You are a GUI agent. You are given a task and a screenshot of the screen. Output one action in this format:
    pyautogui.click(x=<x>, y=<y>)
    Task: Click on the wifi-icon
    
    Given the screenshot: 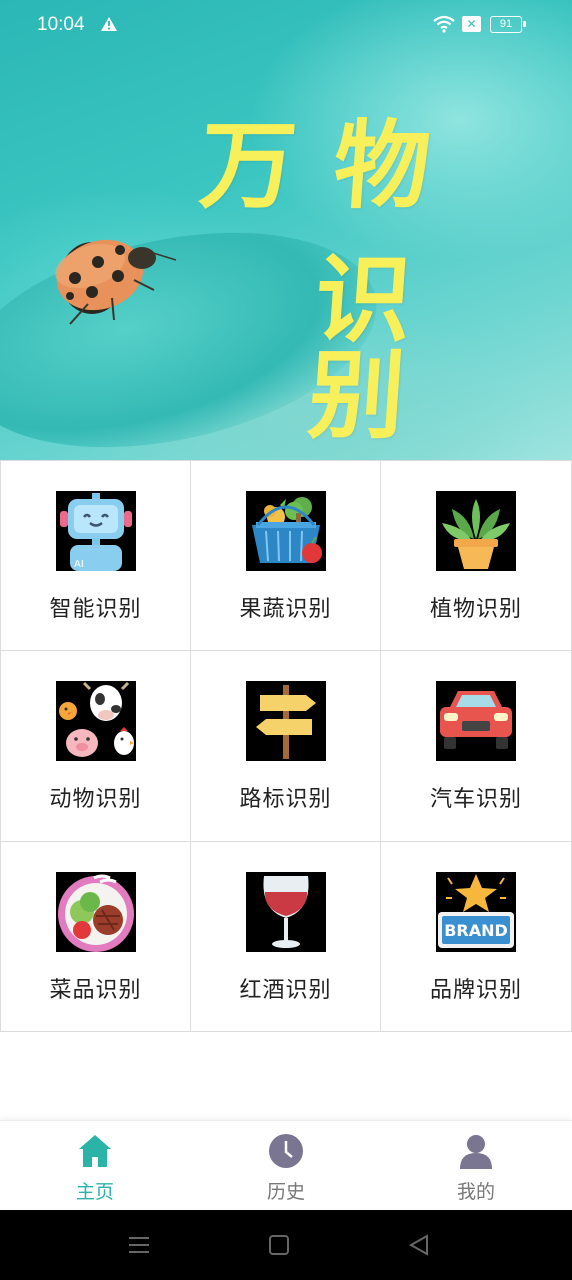 What is the action you would take?
    pyautogui.click(x=444, y=24)
    